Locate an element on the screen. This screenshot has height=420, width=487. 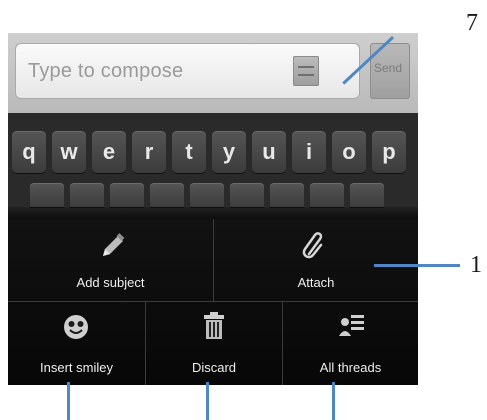
menu-item-add-subject: Add subject is located at coordinates (110, 260).